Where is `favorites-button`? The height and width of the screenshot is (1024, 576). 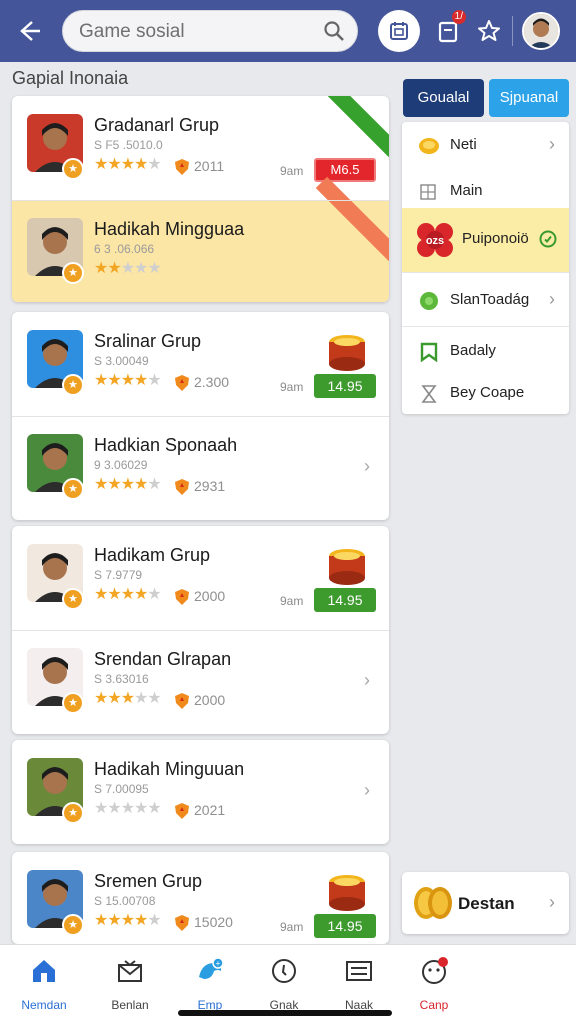
favorites-button is located at coordinates (489, 31).